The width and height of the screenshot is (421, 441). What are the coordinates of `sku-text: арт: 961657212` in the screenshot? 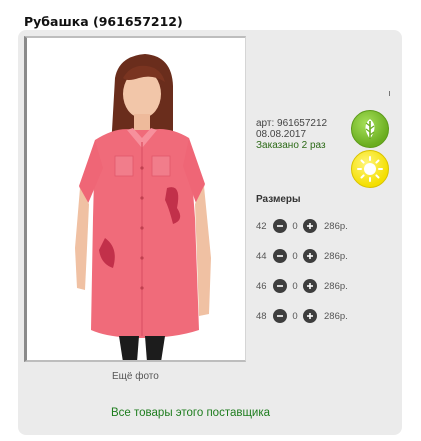 It's located at (292, 123).